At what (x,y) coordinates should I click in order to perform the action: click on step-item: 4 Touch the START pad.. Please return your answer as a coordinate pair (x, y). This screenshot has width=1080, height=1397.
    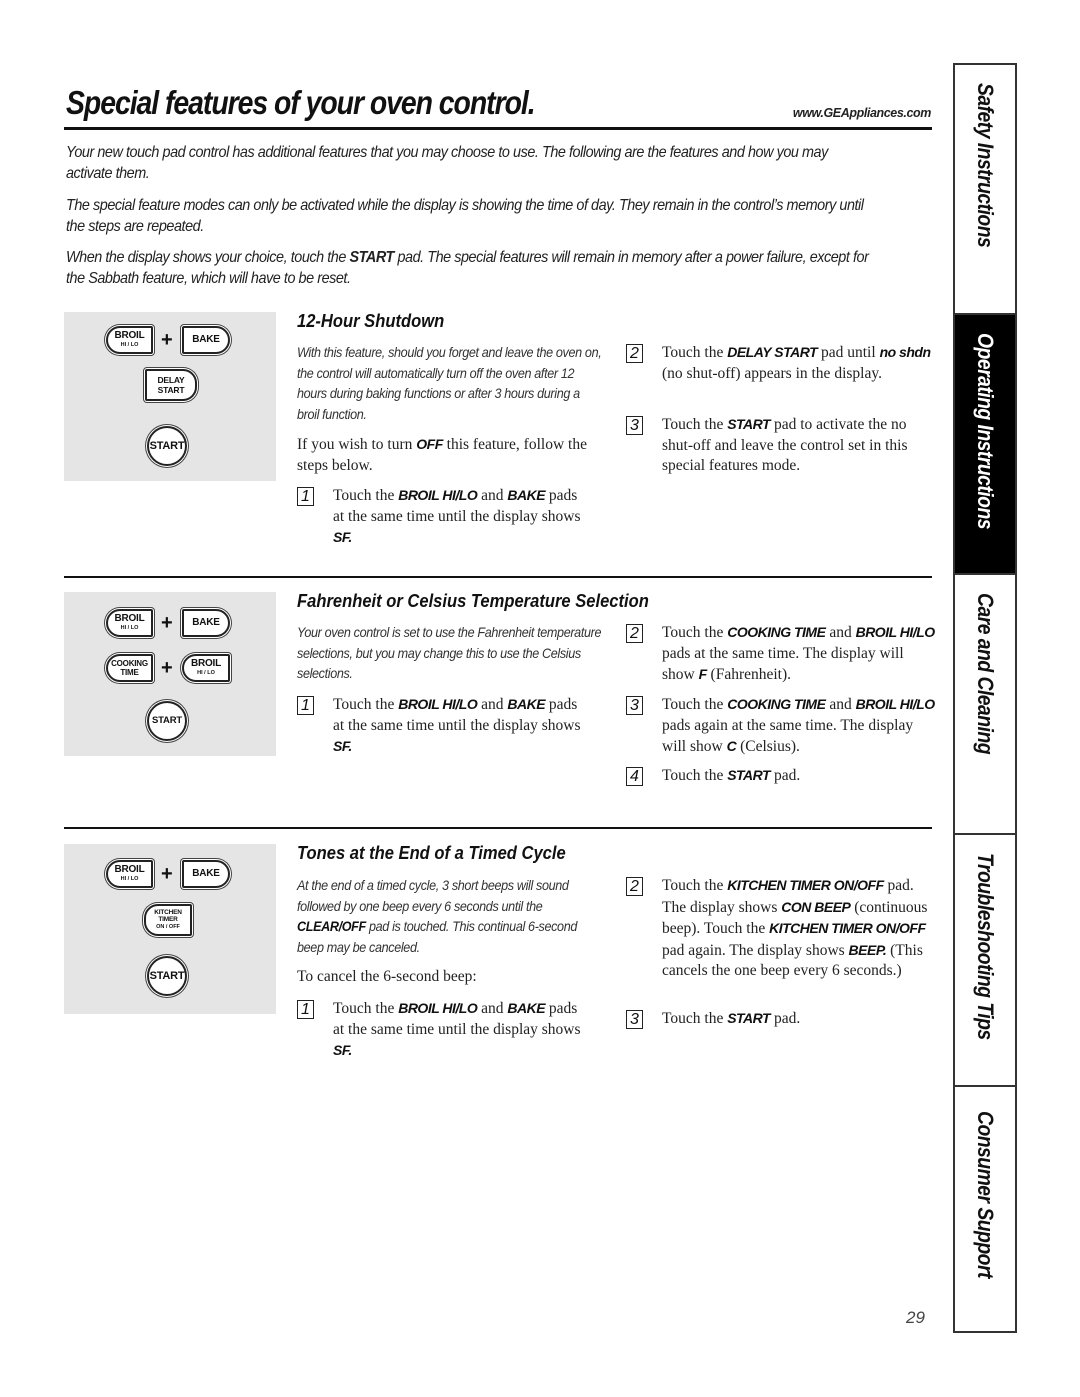
    Looking at the image, I should click on (781, 776).